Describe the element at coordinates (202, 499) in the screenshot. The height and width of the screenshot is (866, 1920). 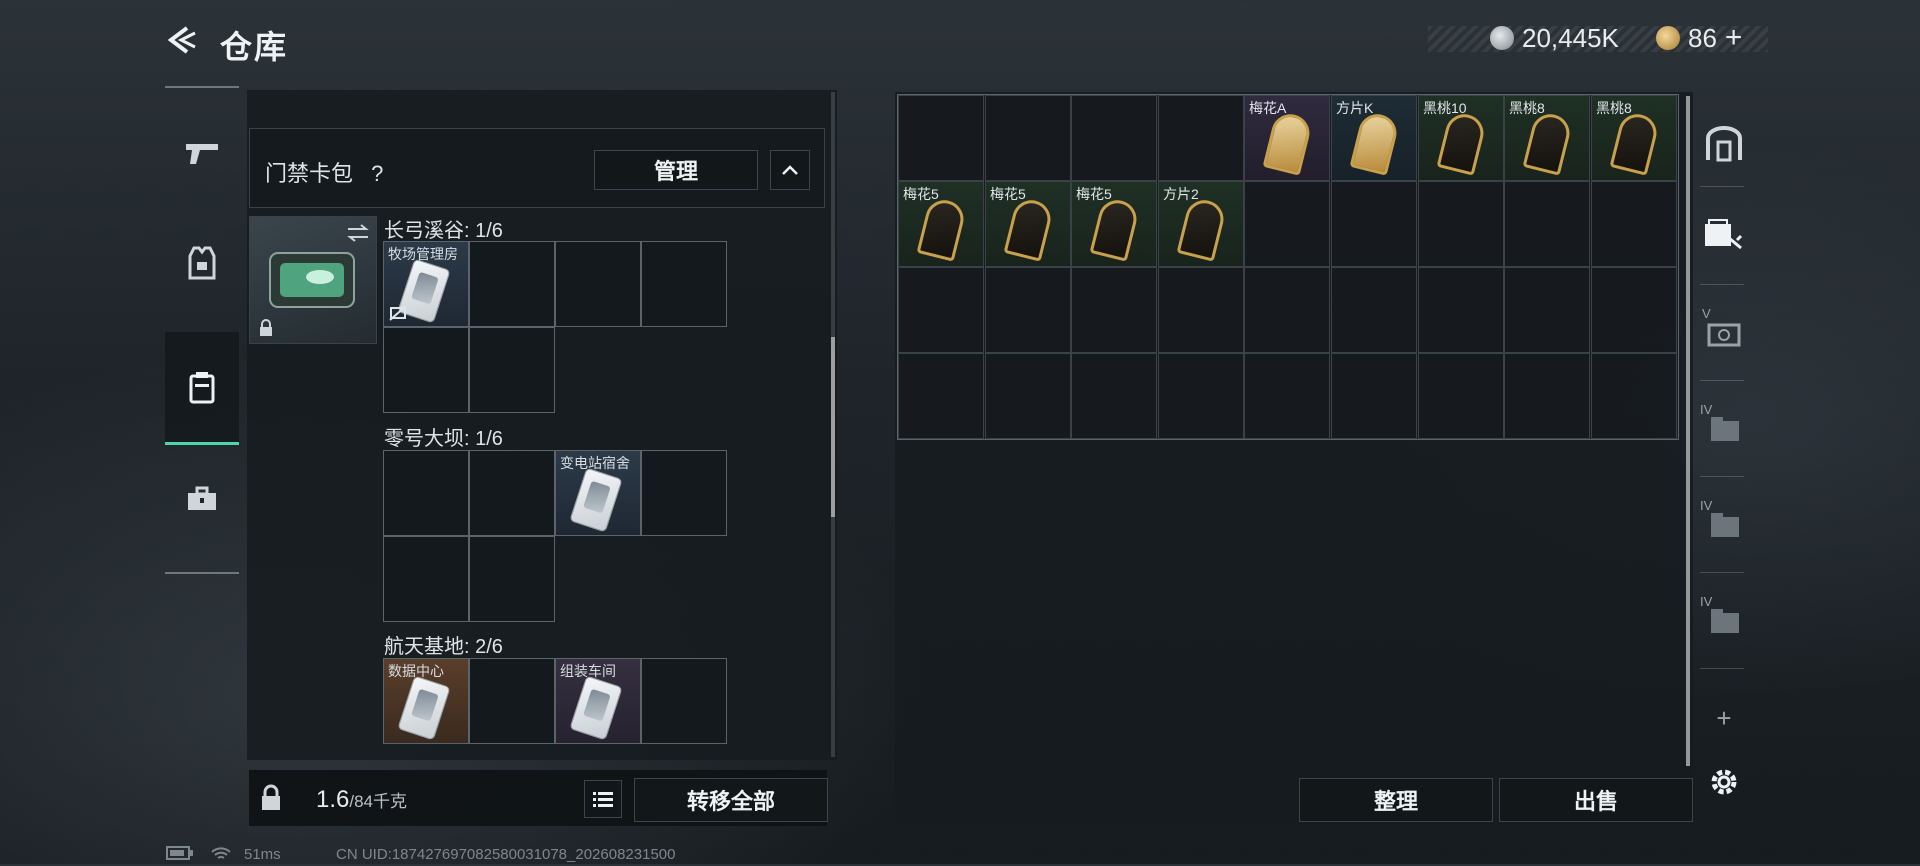
I see `tab-toolbox` at that location.